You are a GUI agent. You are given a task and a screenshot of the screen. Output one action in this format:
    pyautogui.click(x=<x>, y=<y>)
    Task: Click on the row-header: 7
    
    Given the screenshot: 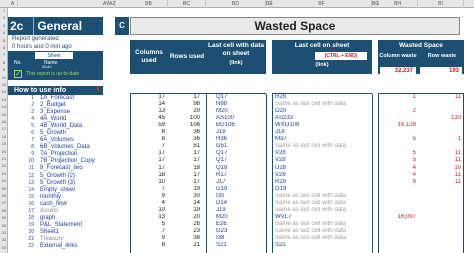 What is the action you would take?
    pyautogui.click(x=4, y=54)
    